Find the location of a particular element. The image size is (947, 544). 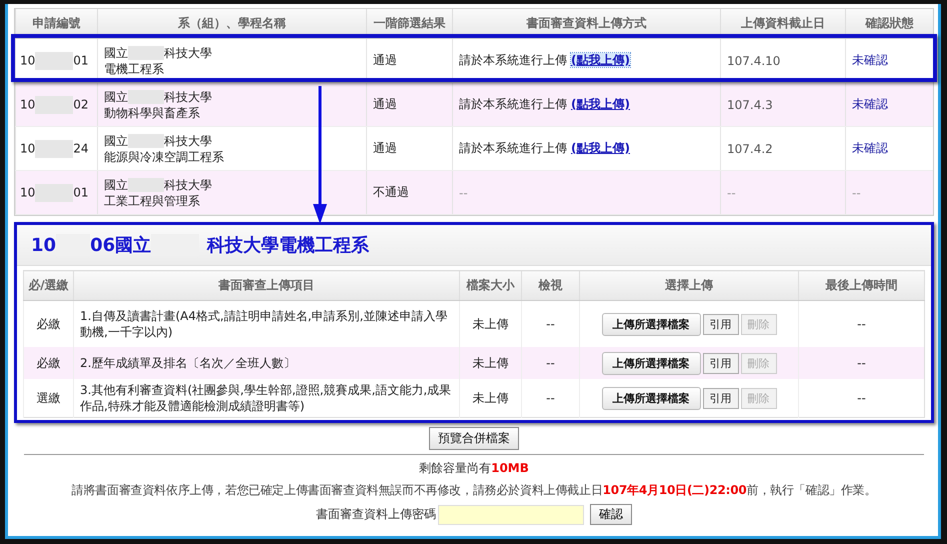

table-cell: 選繳 is located at coordinates (49, 398).